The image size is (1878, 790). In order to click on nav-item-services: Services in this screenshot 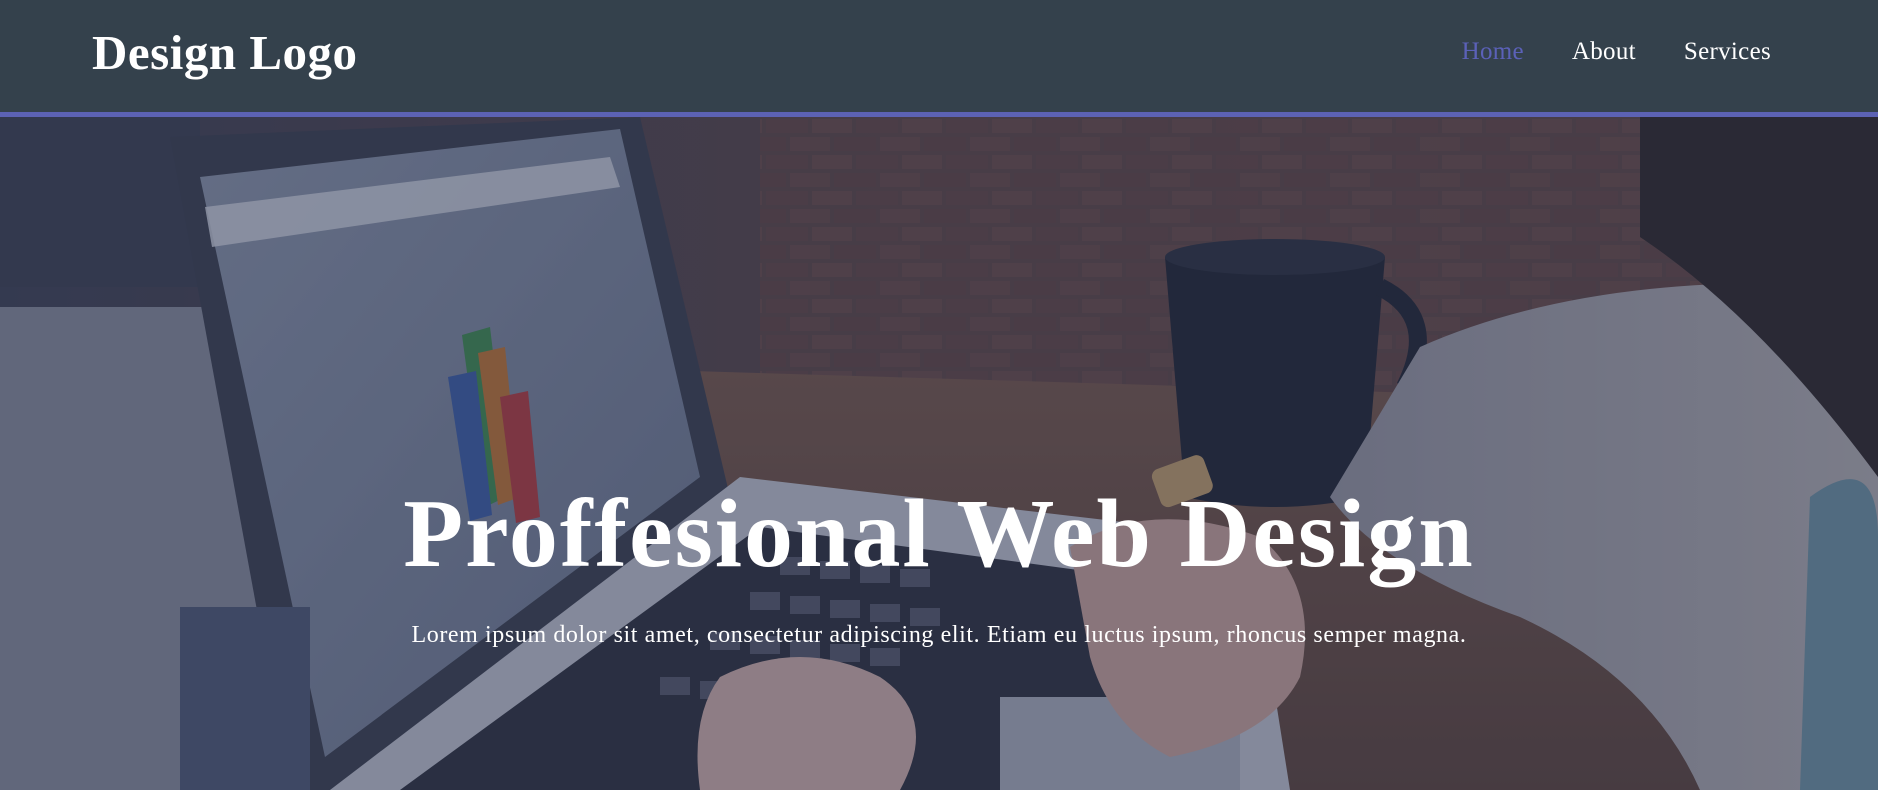, I will do `click(1727, 52)`.